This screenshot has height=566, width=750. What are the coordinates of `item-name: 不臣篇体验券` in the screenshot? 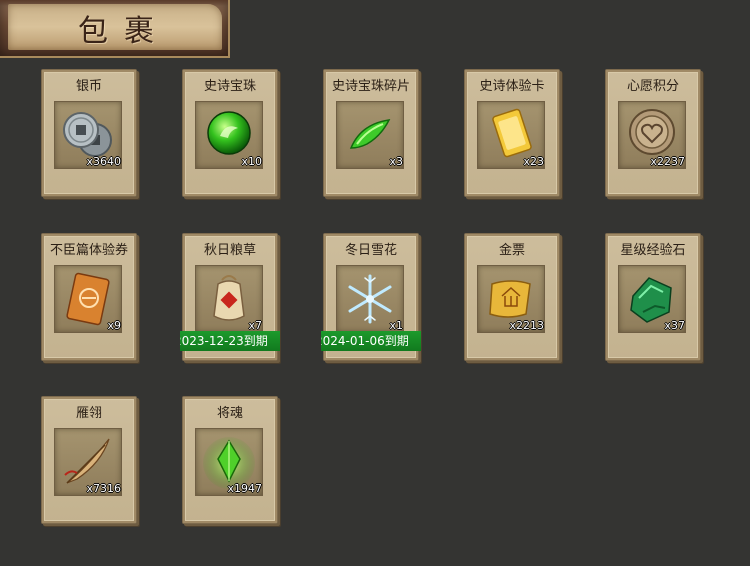 It's located at (88, 250).